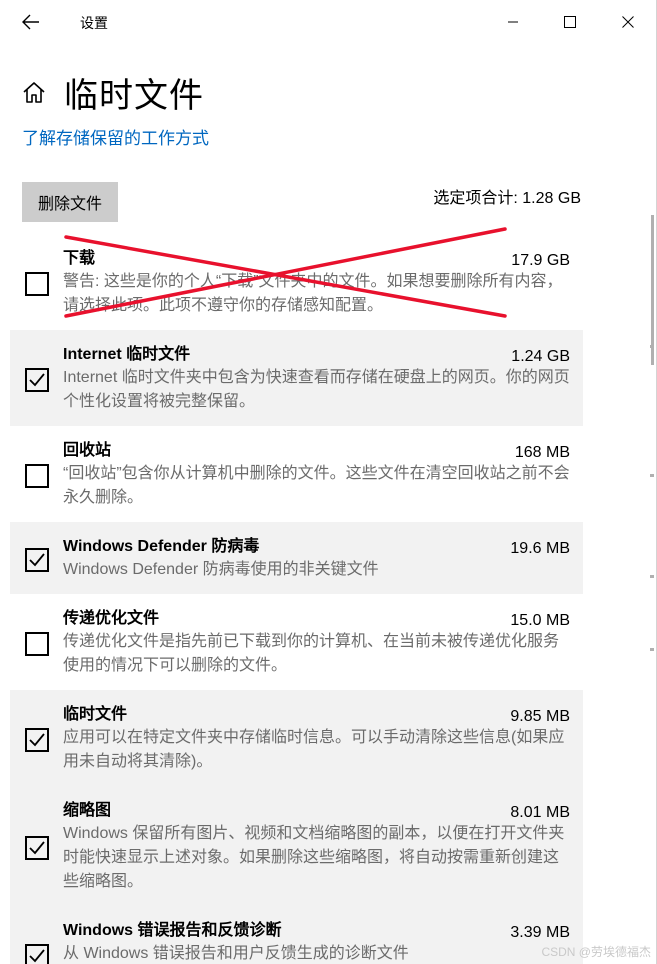  What do you see at coordinates (540, 932) in the screenshot?
I see `item-size: 3.39 MB` at bounding box center [540, 932].